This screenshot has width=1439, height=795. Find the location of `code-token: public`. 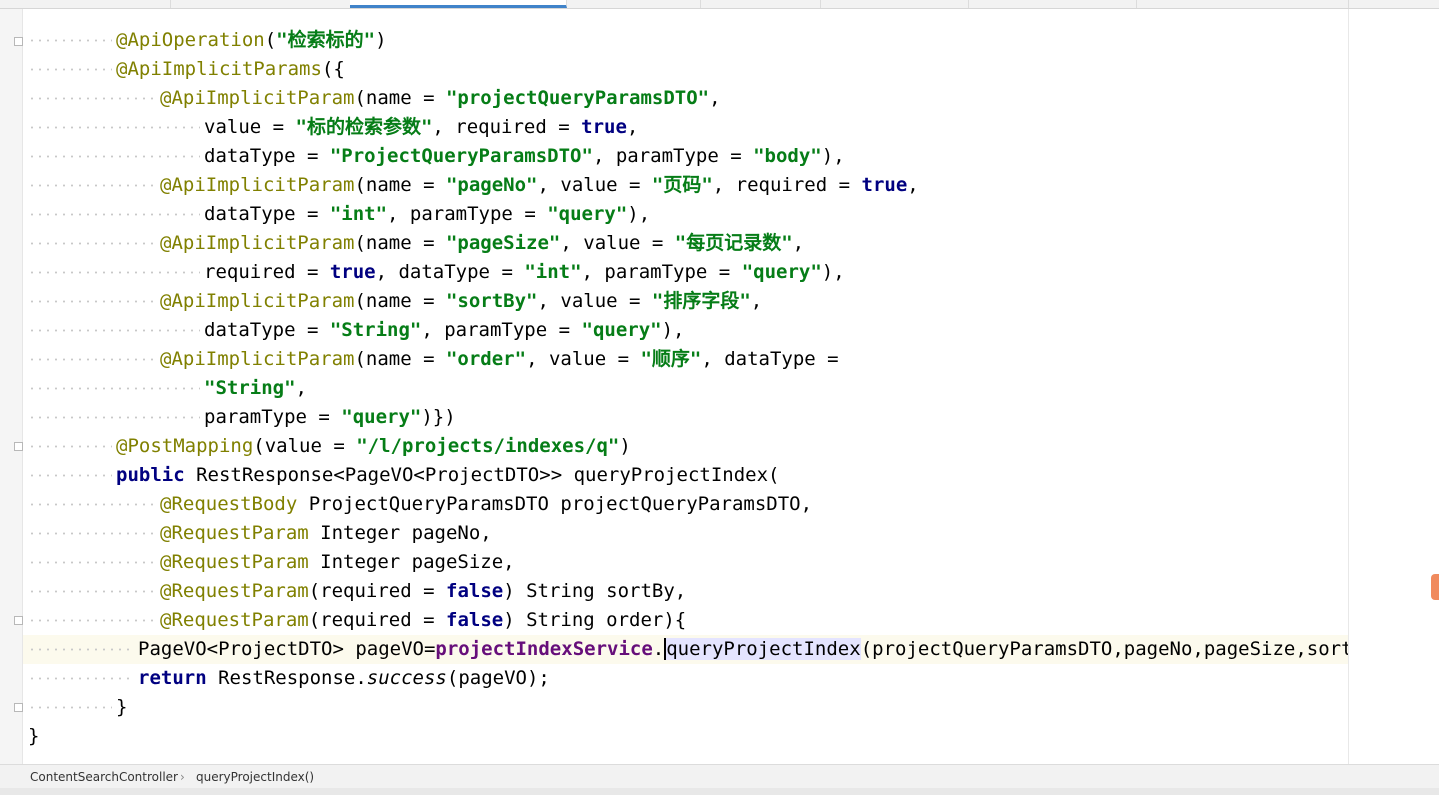

code-token: public is located at coordinates (150, 475).